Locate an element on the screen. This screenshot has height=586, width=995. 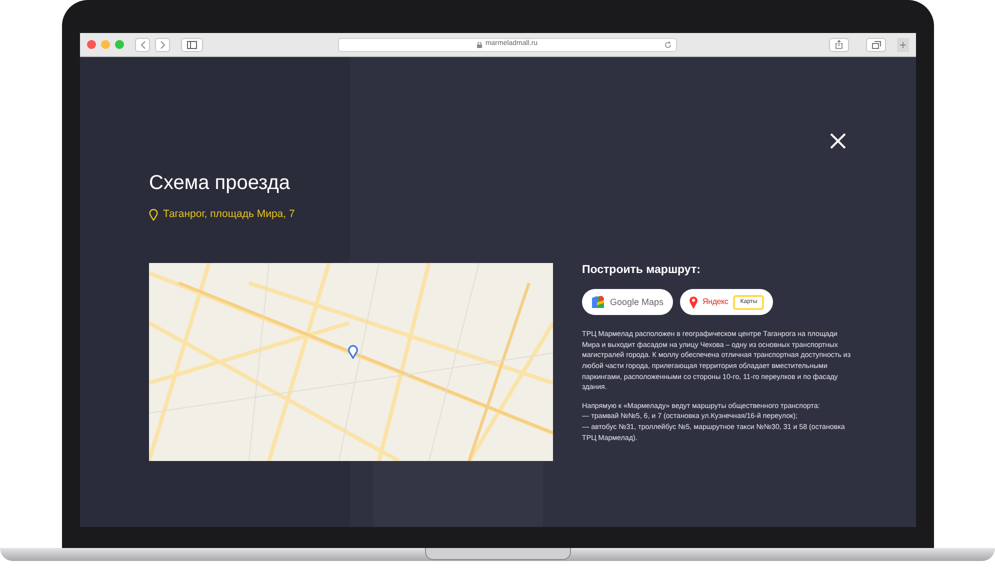
share-button is located at coordinates (839, 45).